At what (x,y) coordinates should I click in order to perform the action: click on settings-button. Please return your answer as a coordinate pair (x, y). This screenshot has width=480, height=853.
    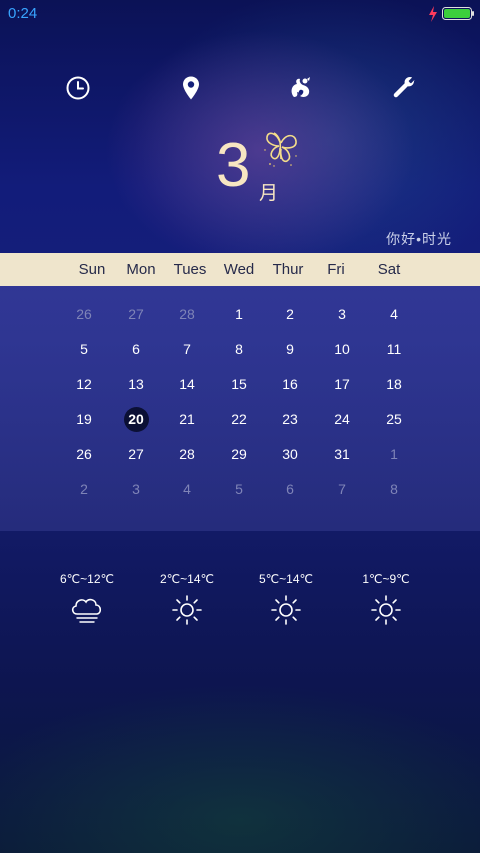
    Looking at the image, I should click on (404, 88).